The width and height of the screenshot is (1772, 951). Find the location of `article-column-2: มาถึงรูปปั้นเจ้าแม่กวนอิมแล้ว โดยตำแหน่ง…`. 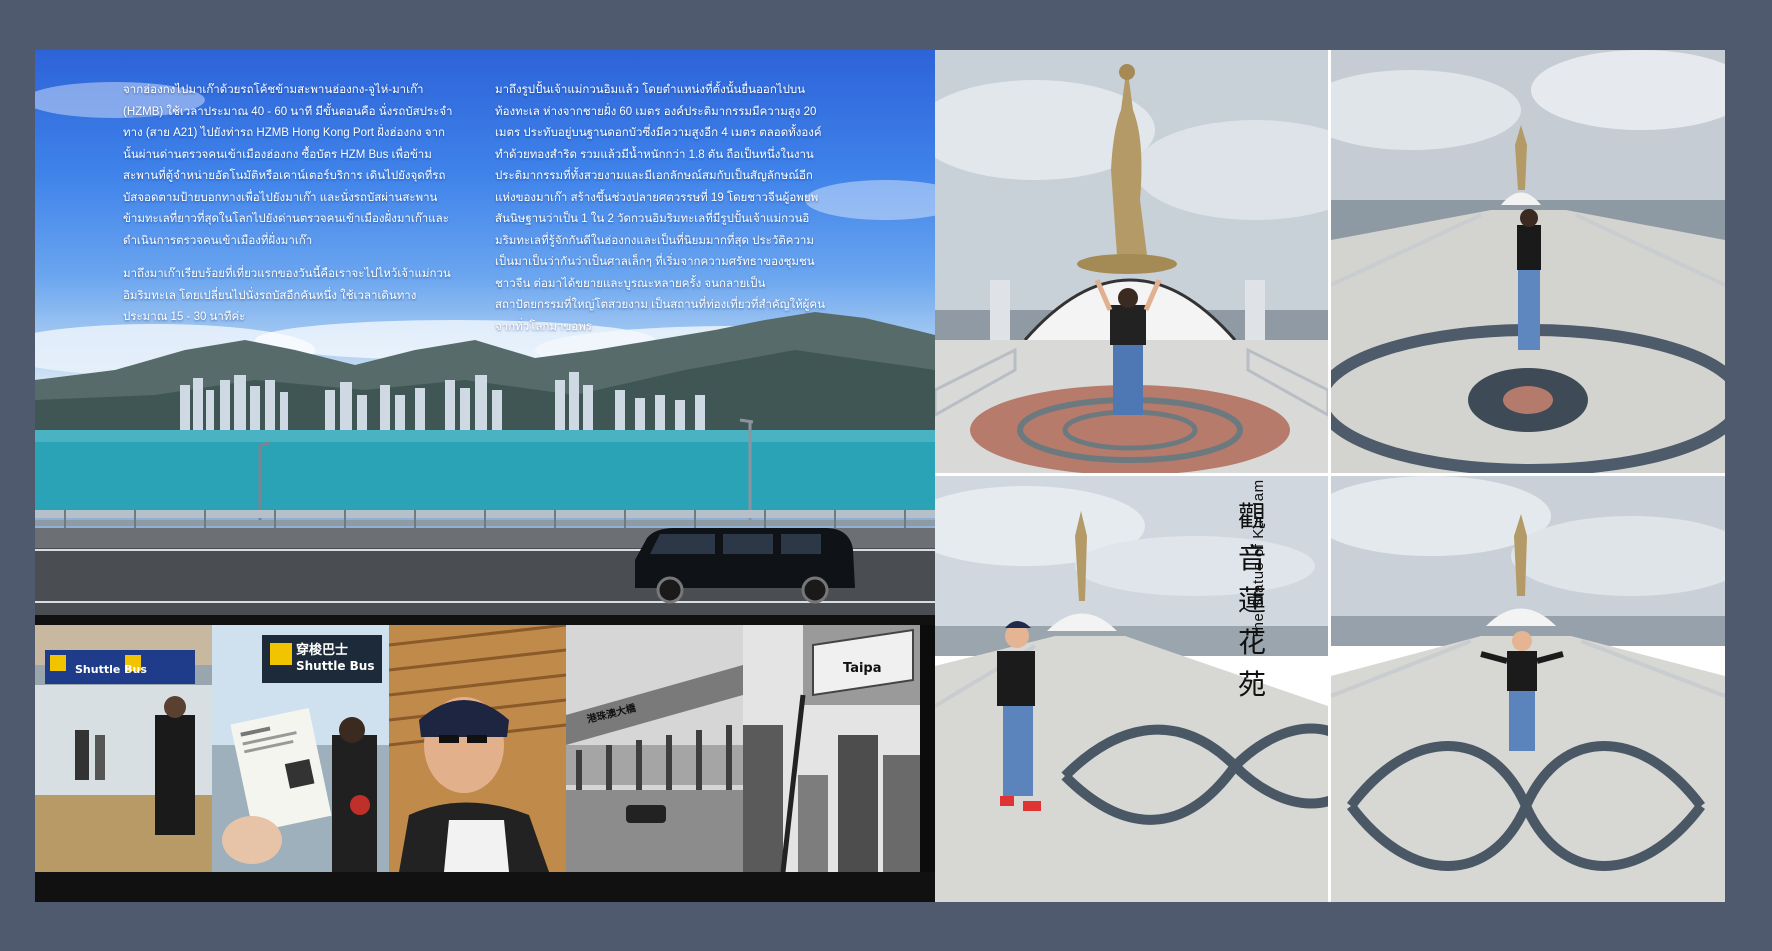

article-column-2: มาถึงรูปปั้นเจ้าแม่กวนอิมแล้ว โดยตำแหน่ง… is located at coordinates (660, 215).